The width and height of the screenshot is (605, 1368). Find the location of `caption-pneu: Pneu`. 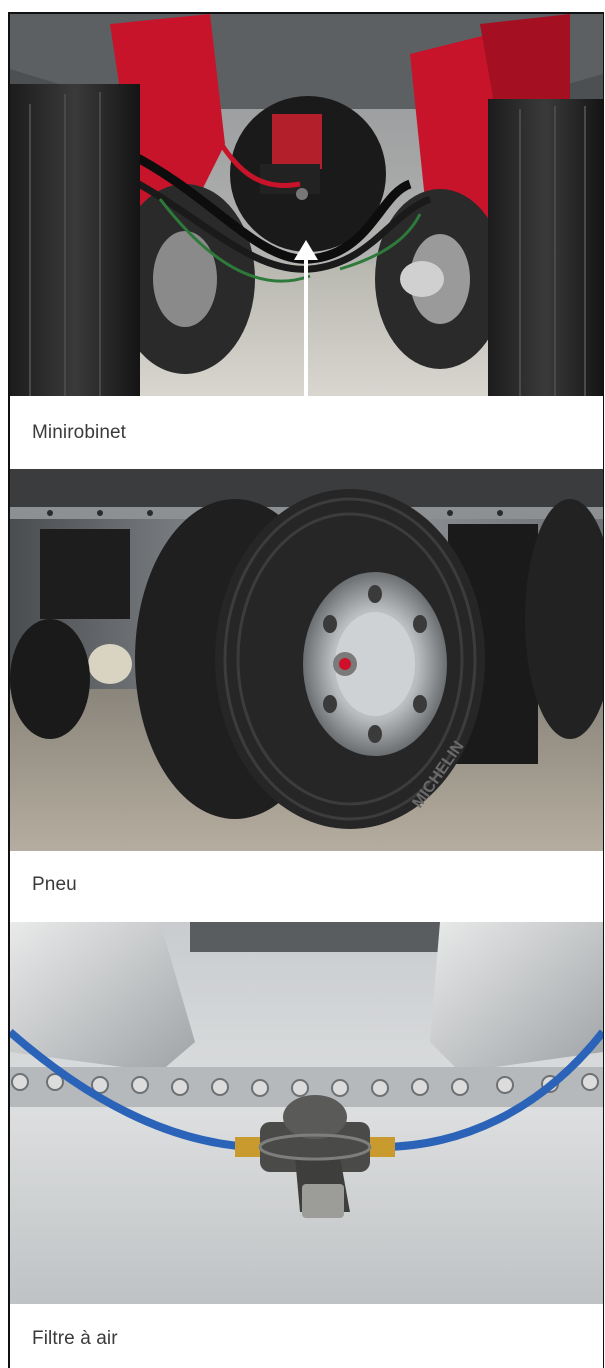

caption-pneu: Pneu is located at coordinates (54, 884).